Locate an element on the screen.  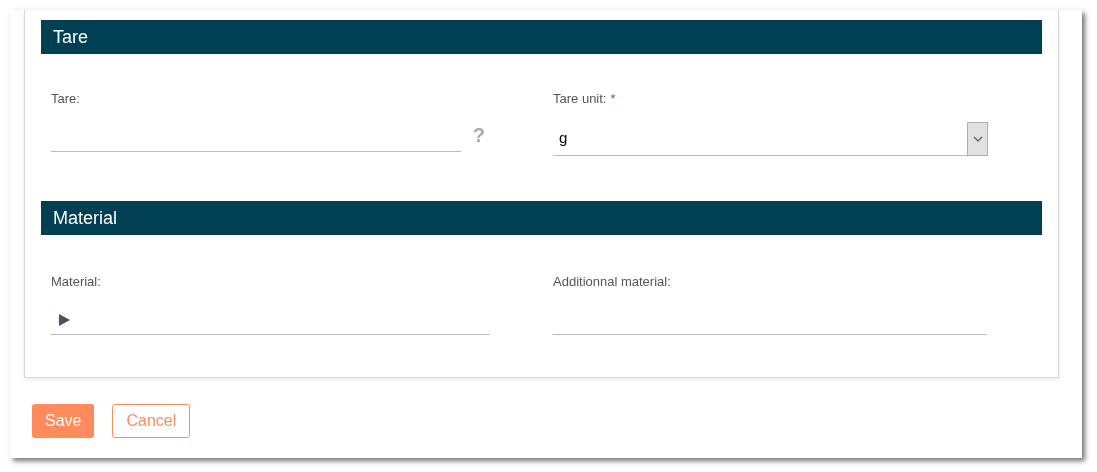
cancel-button: Cancel is located at coordinates (151, 421).